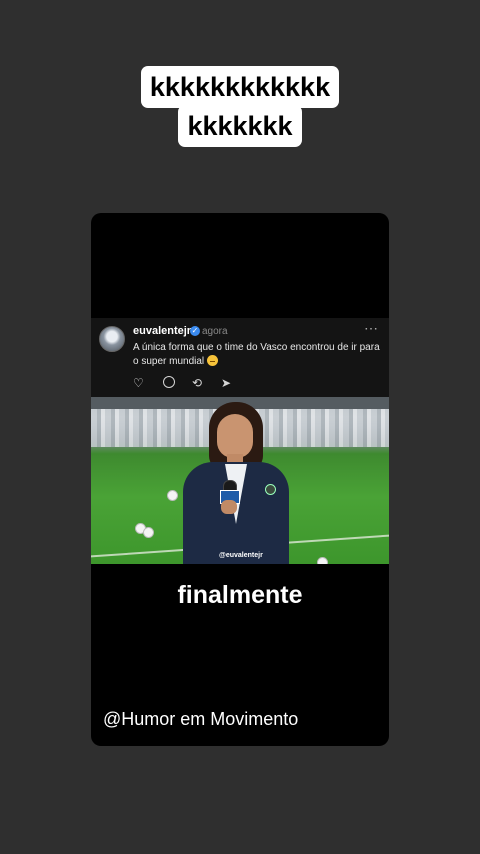 This screenshot has height=854, width=480. What do you see at coordinates (229, 507) in the screenshot?
I see `reporter-hand` at bounding box center [229, 507].